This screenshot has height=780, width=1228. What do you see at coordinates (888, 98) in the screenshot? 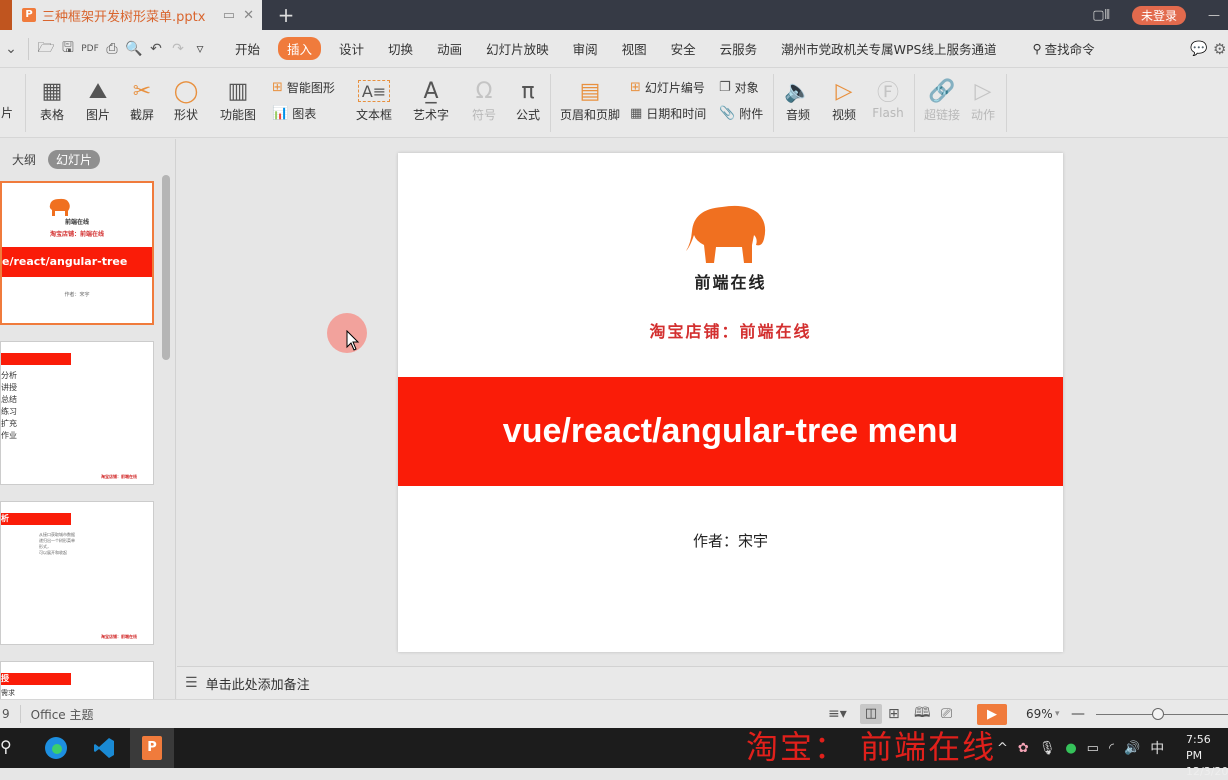
I see `flash-button: Ⓕ Flash` at bounding box center [888, 98].